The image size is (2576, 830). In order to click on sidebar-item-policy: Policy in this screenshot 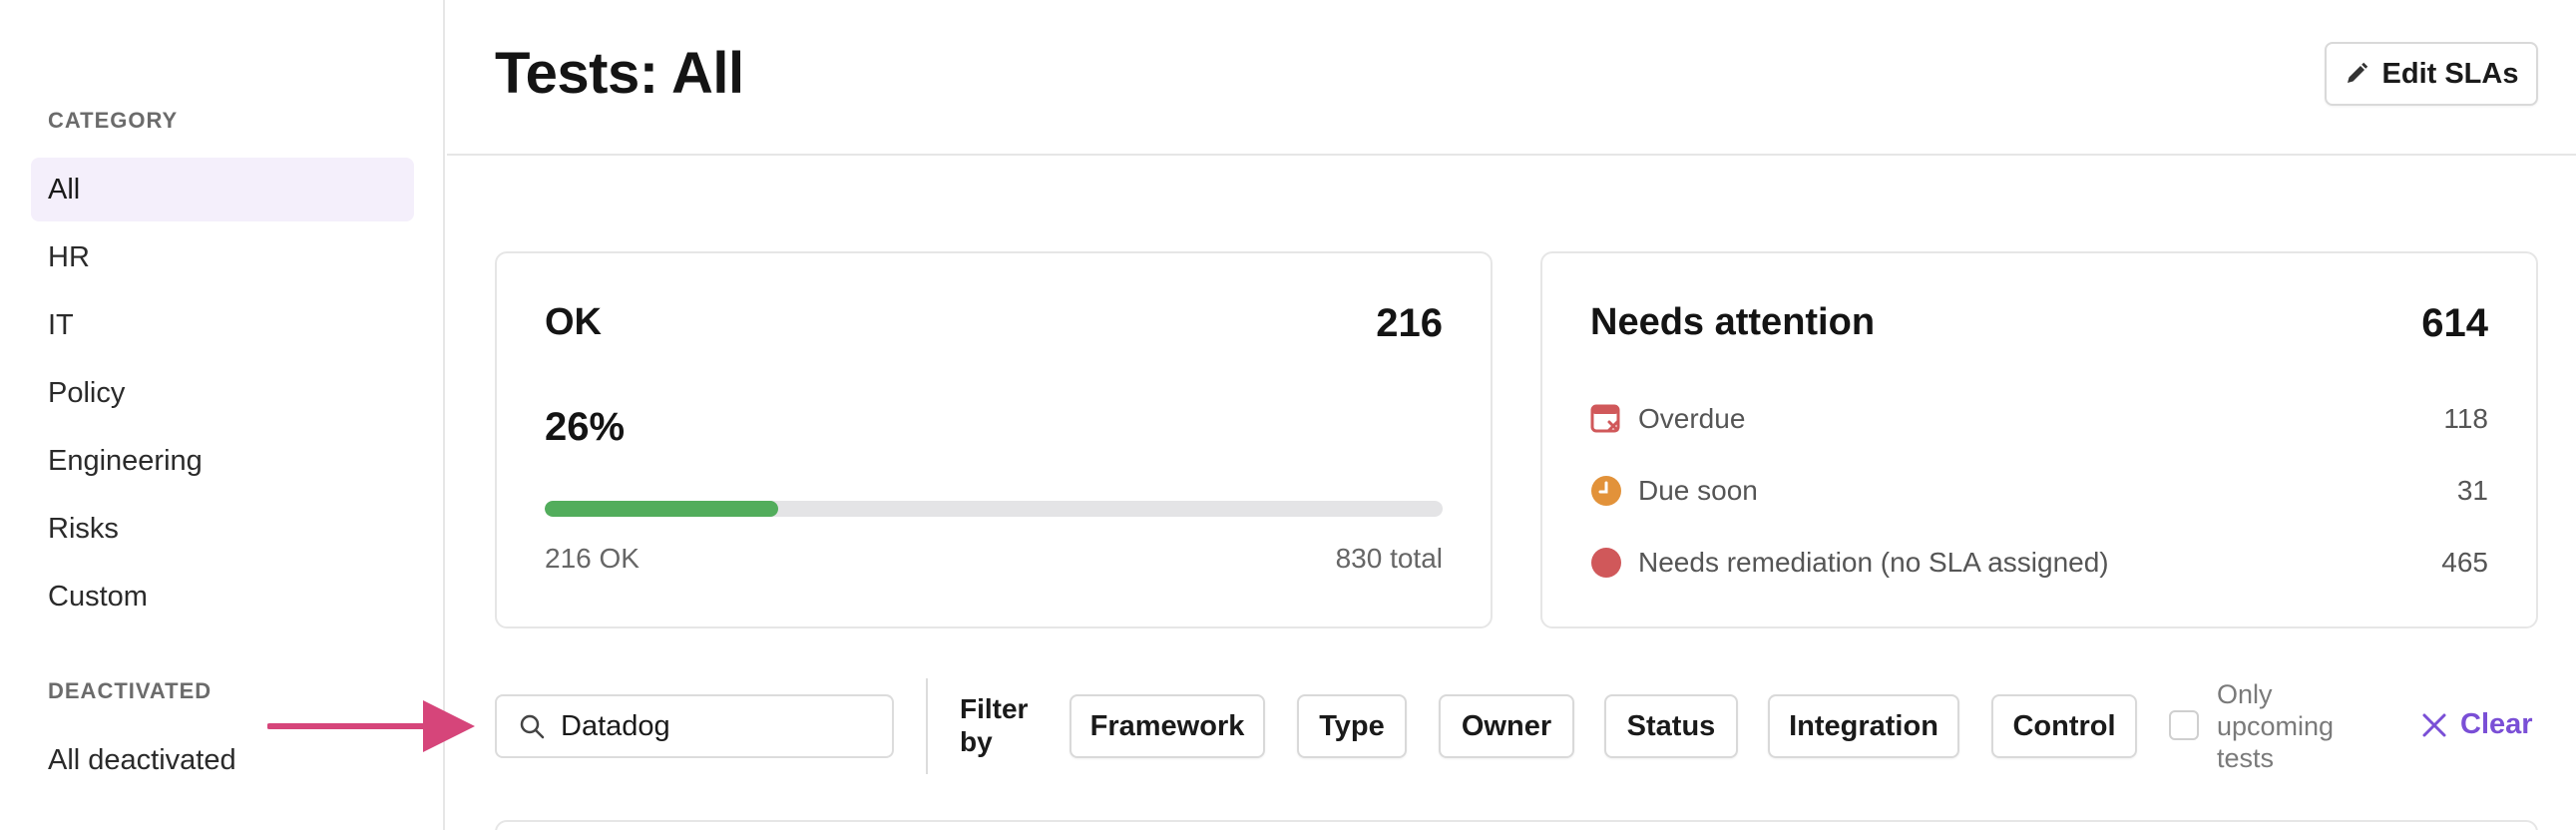, I will do `click(222, 393)`.